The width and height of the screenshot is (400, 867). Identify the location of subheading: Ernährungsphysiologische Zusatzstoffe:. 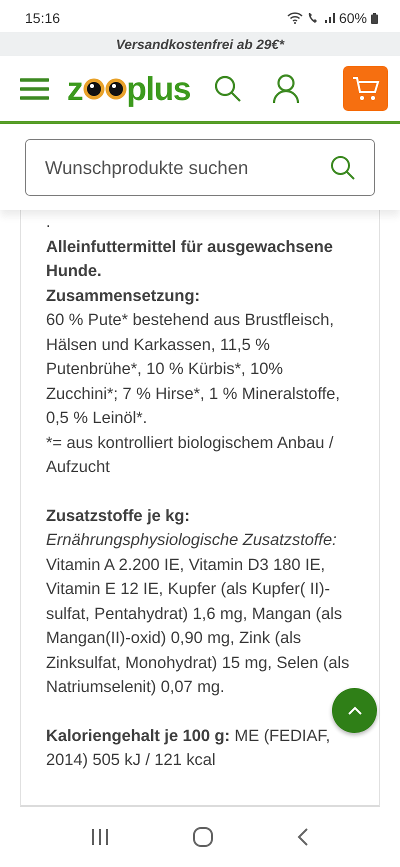
(191, 540).